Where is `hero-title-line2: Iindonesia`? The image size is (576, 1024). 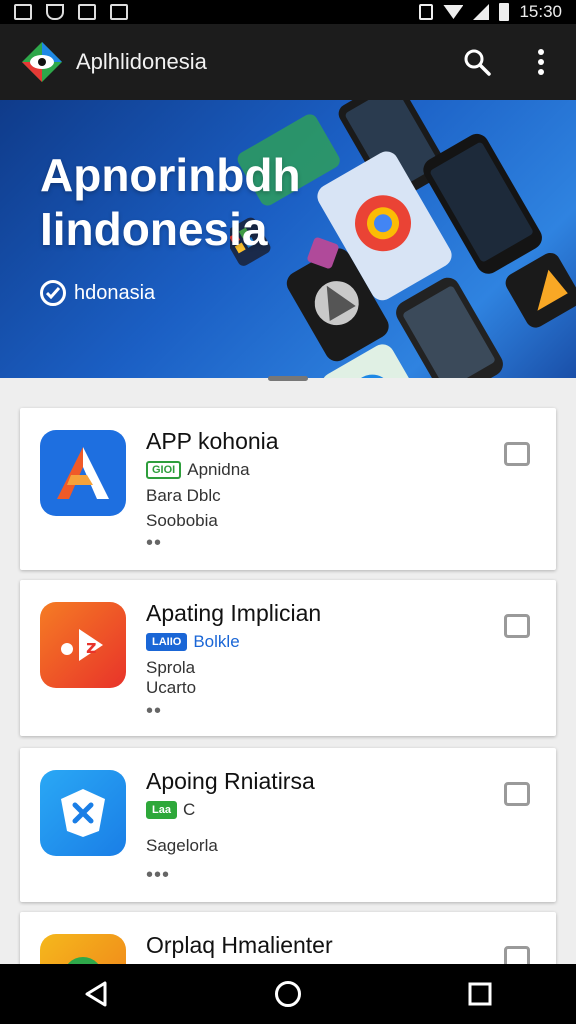
hero-title-line2: Iindonesia is located at coordinates (154, 229).